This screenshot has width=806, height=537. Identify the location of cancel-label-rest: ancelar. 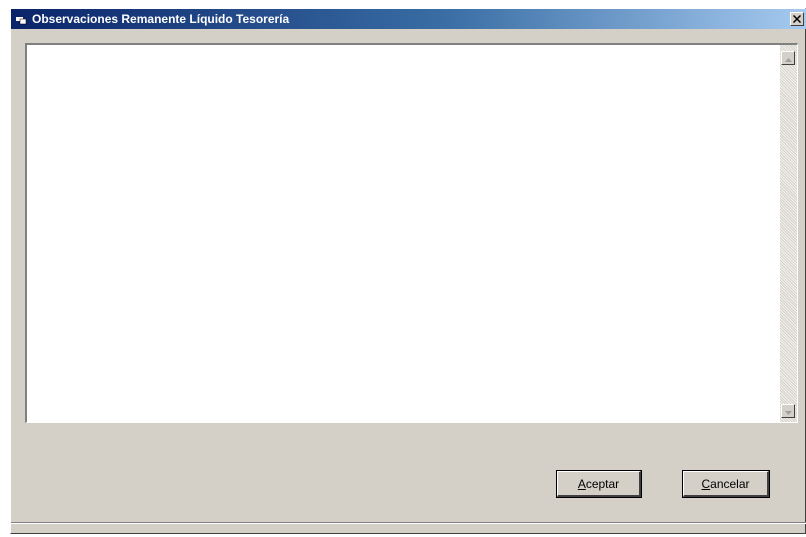
(730, 483).